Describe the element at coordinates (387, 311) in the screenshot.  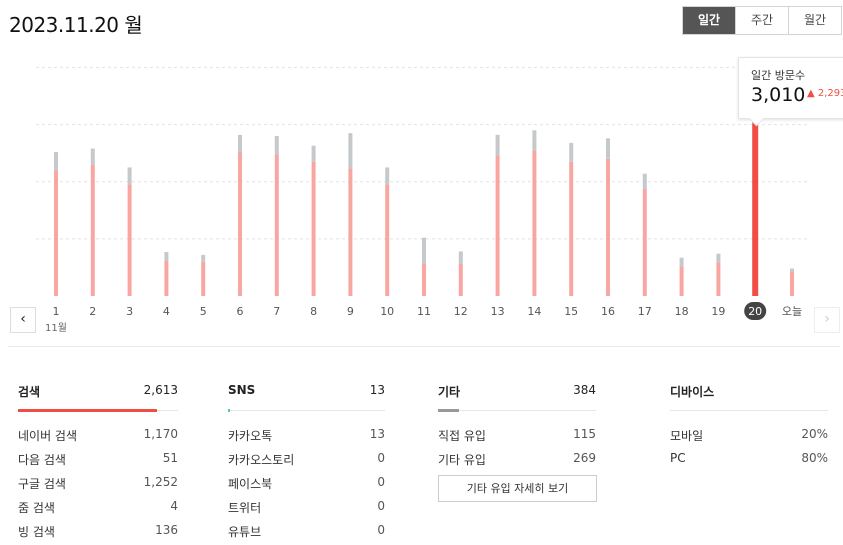
I see `x-tick-label: 10` at that location.